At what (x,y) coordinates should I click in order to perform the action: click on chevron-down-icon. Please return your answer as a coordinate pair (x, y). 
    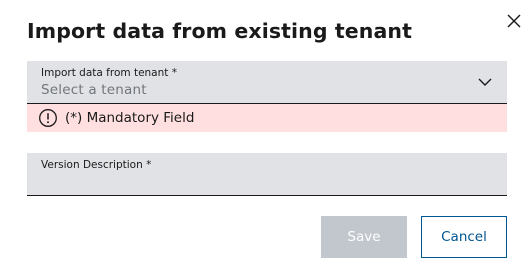
    Looking at the image, I should click on (485, 82).